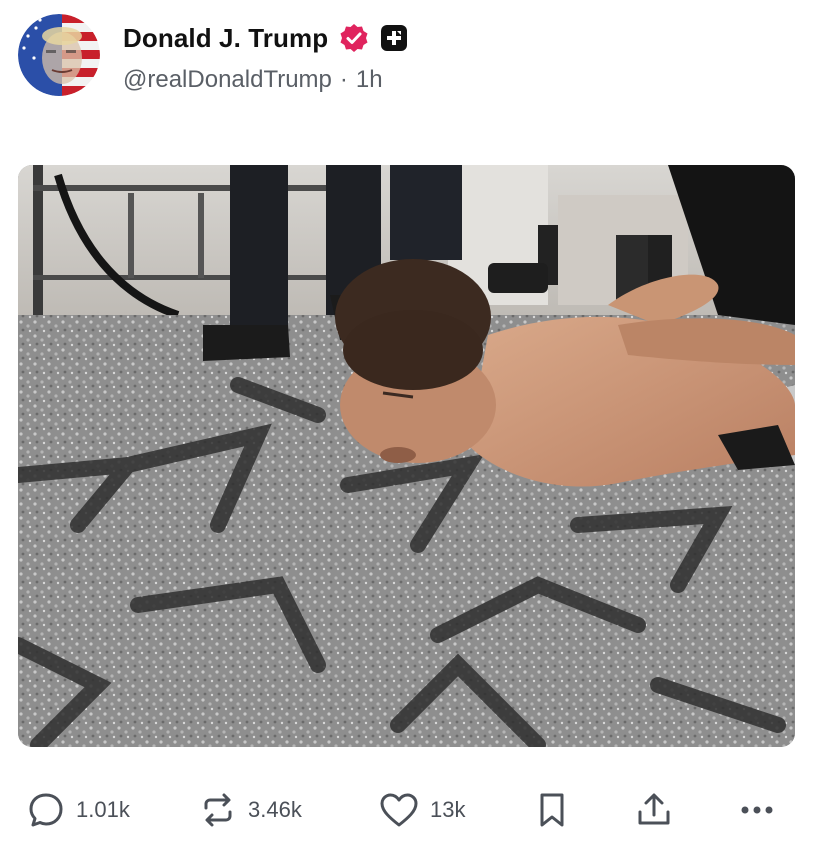  Describe the element at coordinates (275, 809) in the screenshot. I see `repost-count: 3.46k` at that location.